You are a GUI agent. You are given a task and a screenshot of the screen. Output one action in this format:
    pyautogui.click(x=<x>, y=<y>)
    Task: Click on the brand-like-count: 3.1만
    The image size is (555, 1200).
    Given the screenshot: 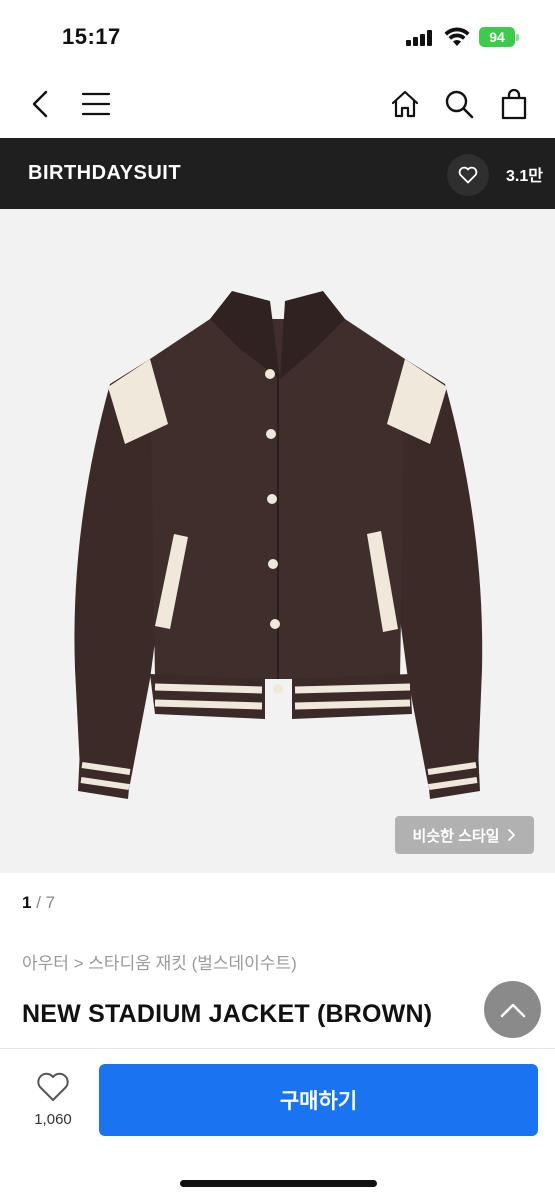 What is the action you would take?
    pyautogui.click(x=524, y=176)
    